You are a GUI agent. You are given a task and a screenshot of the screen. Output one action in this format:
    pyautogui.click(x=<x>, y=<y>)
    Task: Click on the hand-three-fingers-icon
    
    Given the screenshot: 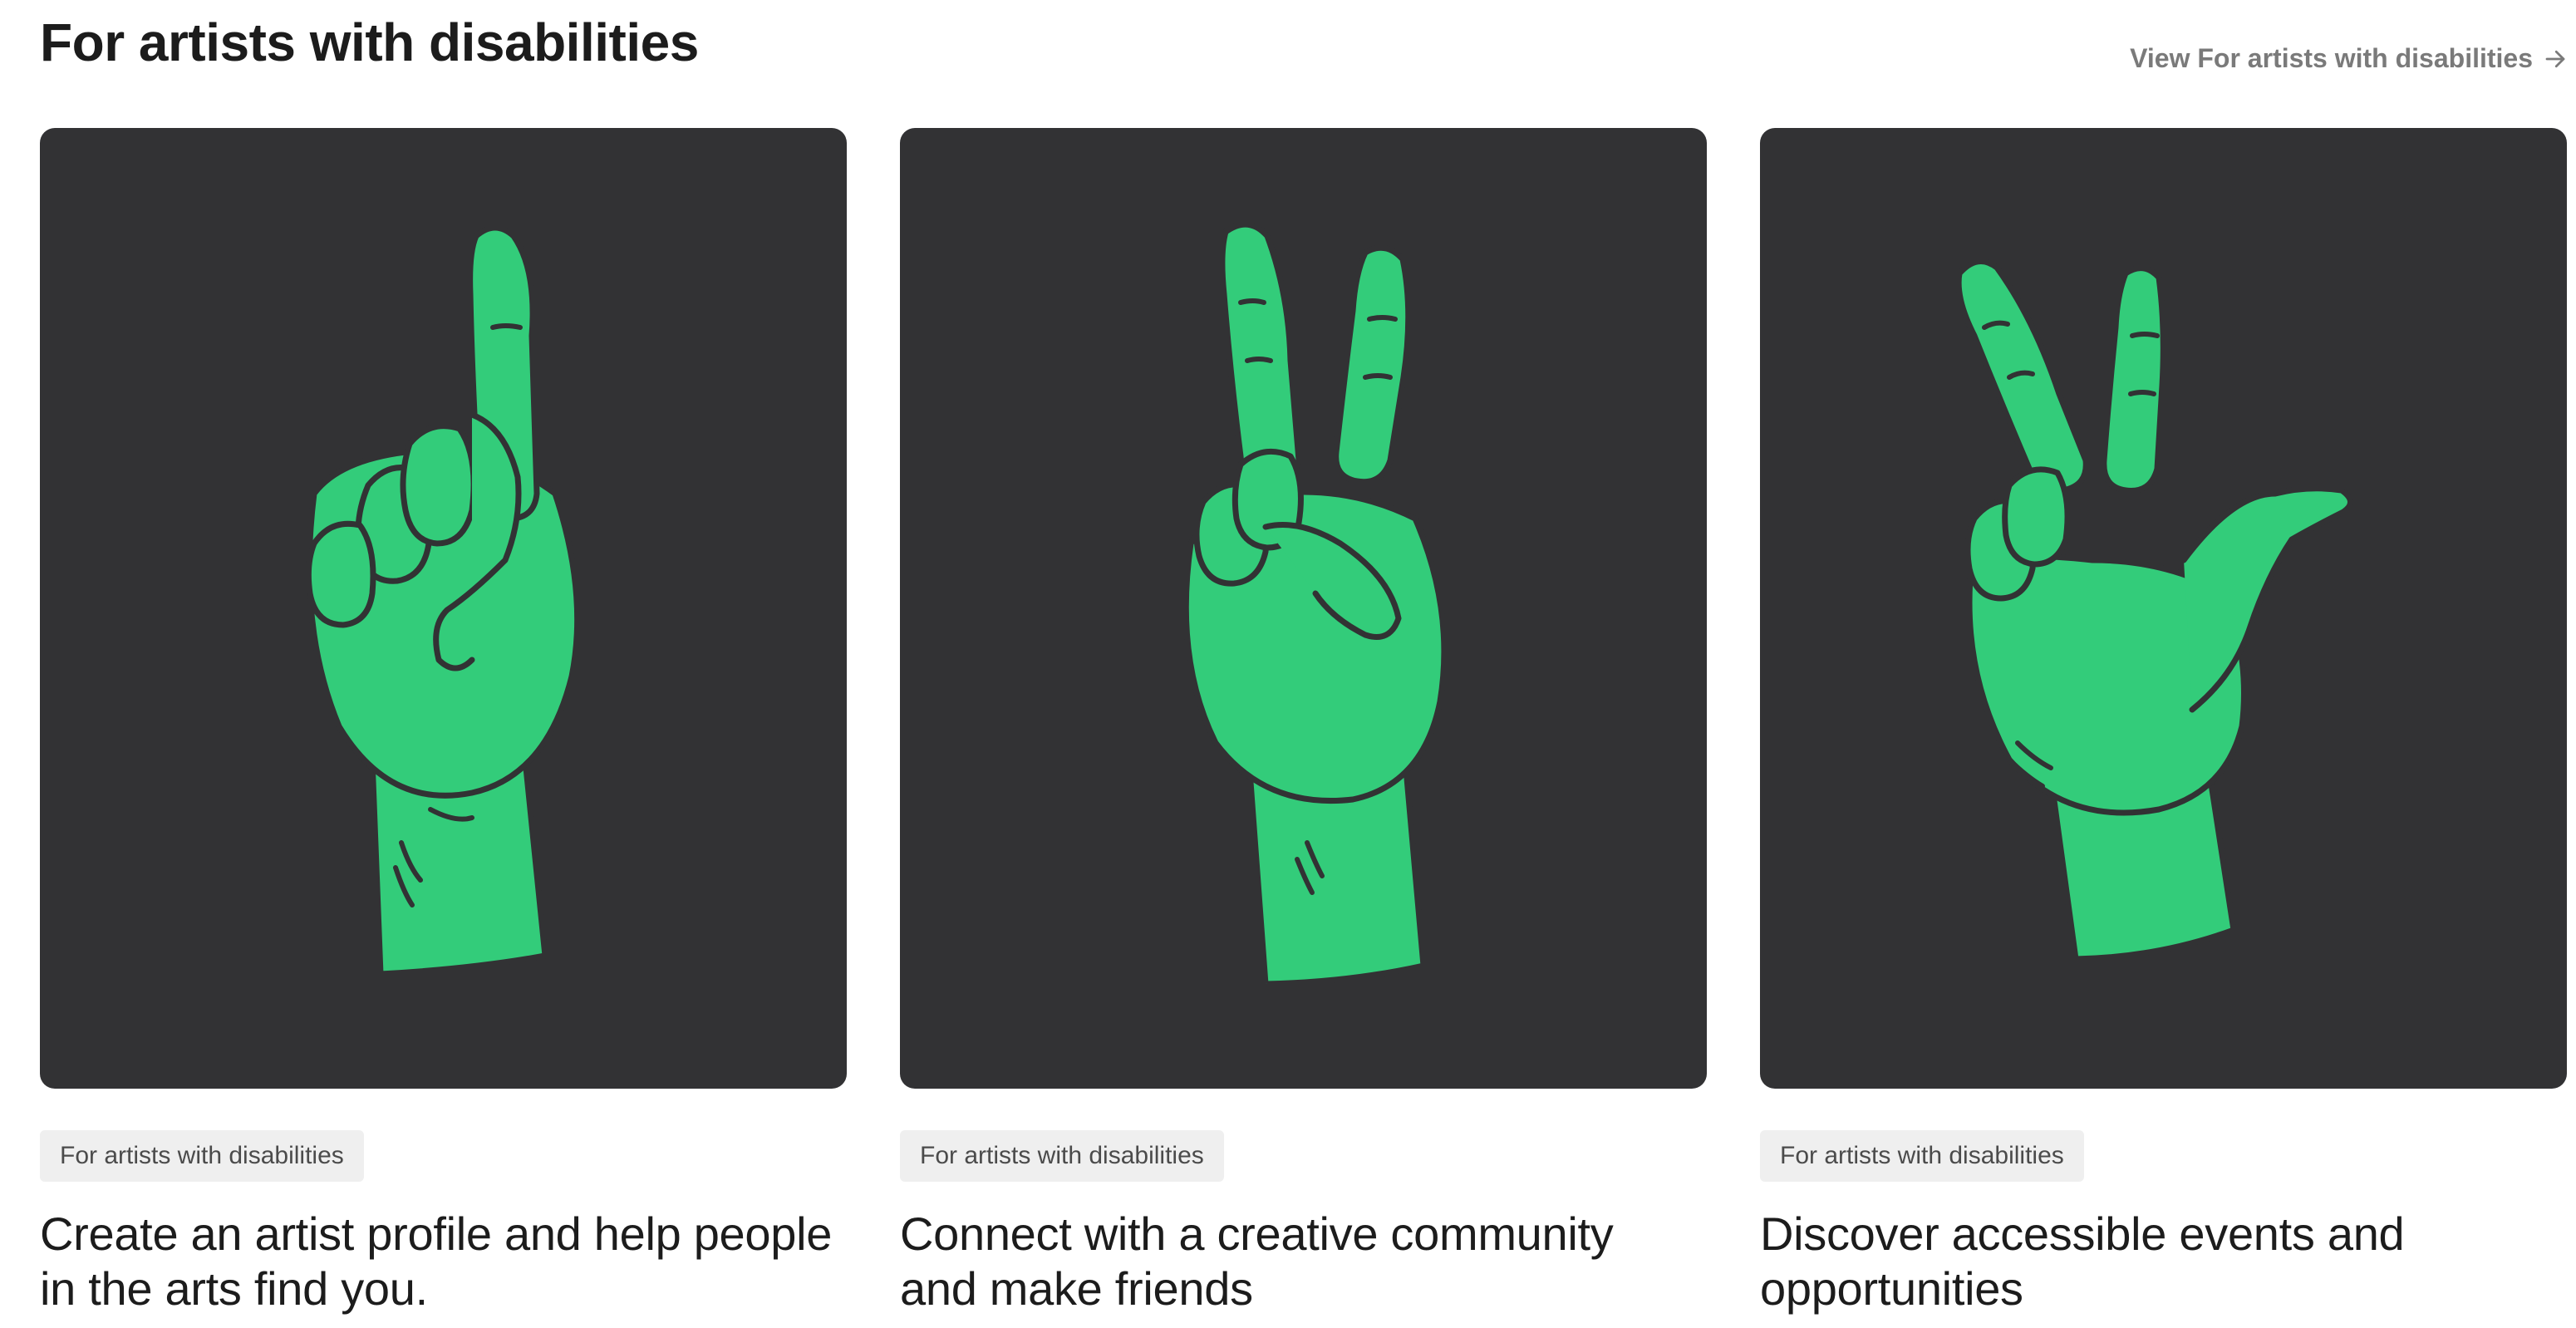 What is the action you would take?
    pyautogui.click(x=2154, y=610)
    